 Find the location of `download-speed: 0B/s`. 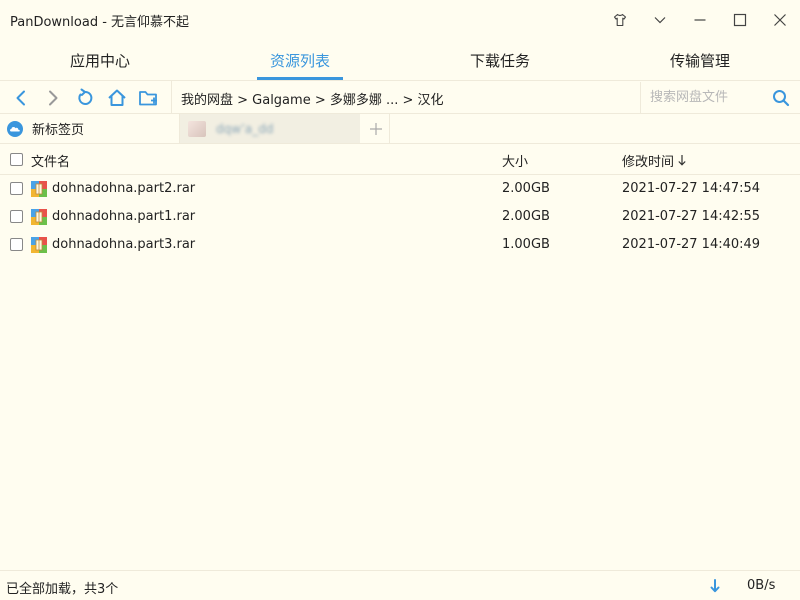

download-speed: 0B/s is located at coordinates (761, 585).